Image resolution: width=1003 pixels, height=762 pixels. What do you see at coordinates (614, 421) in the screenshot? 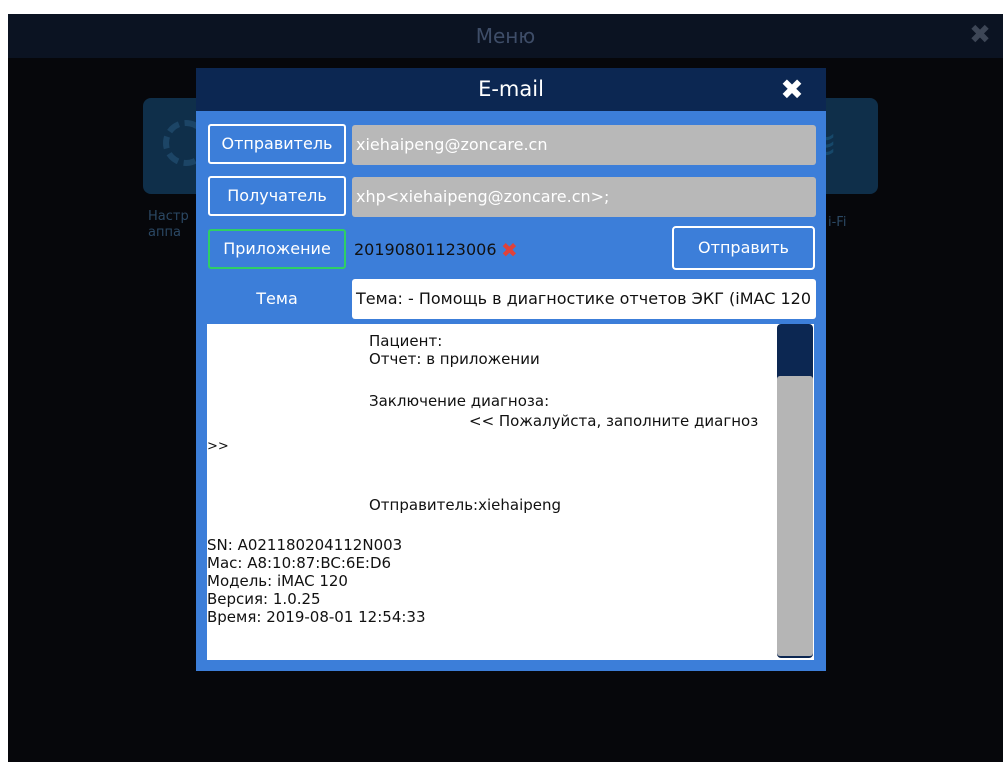
I see `body-diagnosis-prompt: << Пожалуйста, заполните диагноз` at bounding box center [614, 421].